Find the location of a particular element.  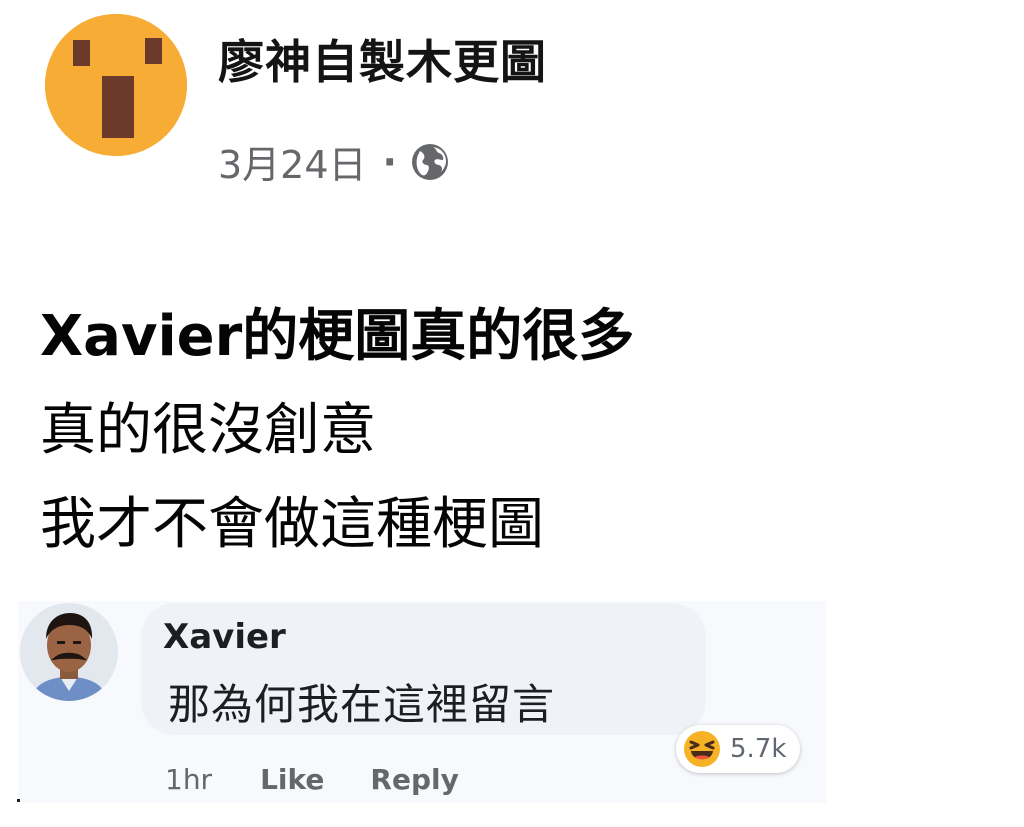

comment-actions: 1hr Like Reply is located at coordinates (312, 779).